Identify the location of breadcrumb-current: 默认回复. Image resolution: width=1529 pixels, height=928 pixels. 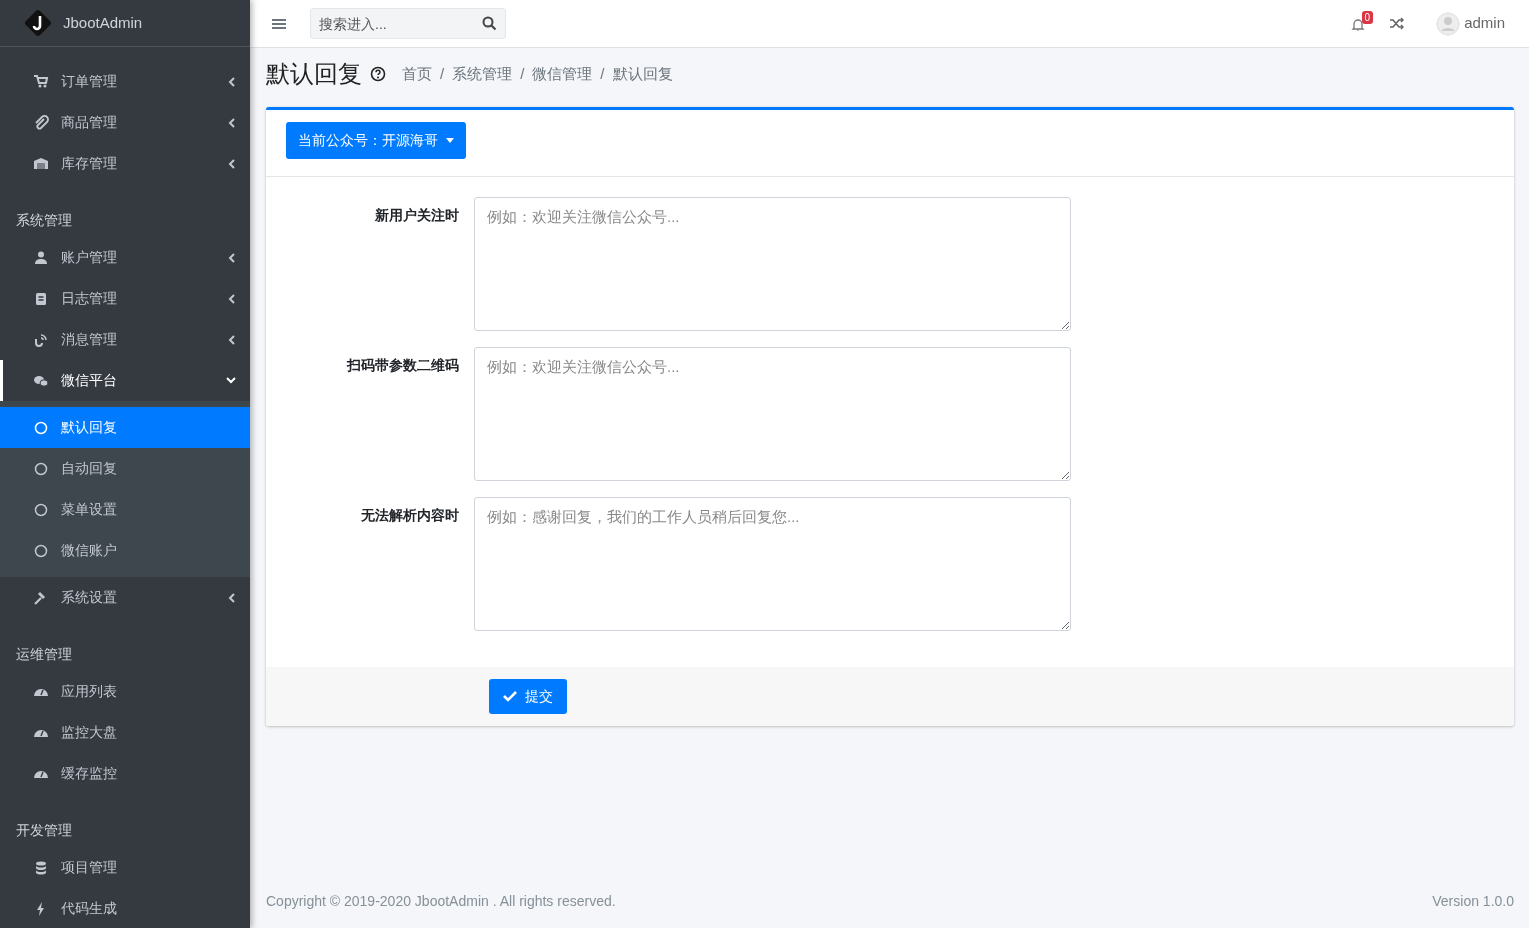
(642, 74).